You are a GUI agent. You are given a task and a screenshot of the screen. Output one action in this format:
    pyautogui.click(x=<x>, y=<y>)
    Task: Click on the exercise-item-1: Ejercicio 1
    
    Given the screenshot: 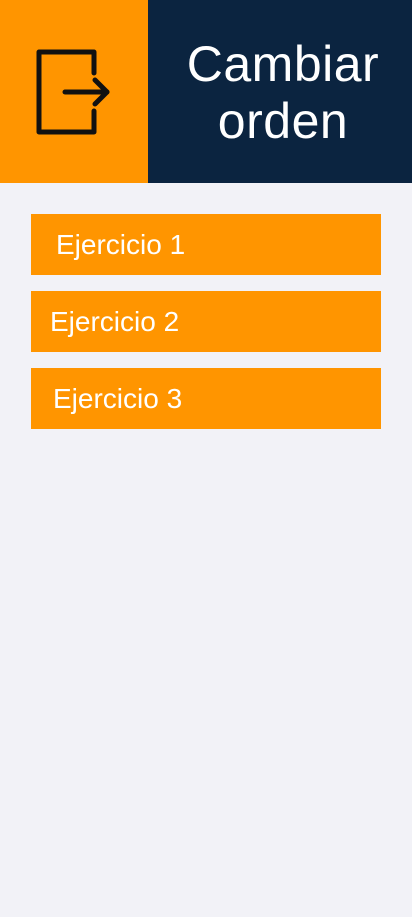 What is the action you would take?
    pyautogui.click(x=206, y=244)
    